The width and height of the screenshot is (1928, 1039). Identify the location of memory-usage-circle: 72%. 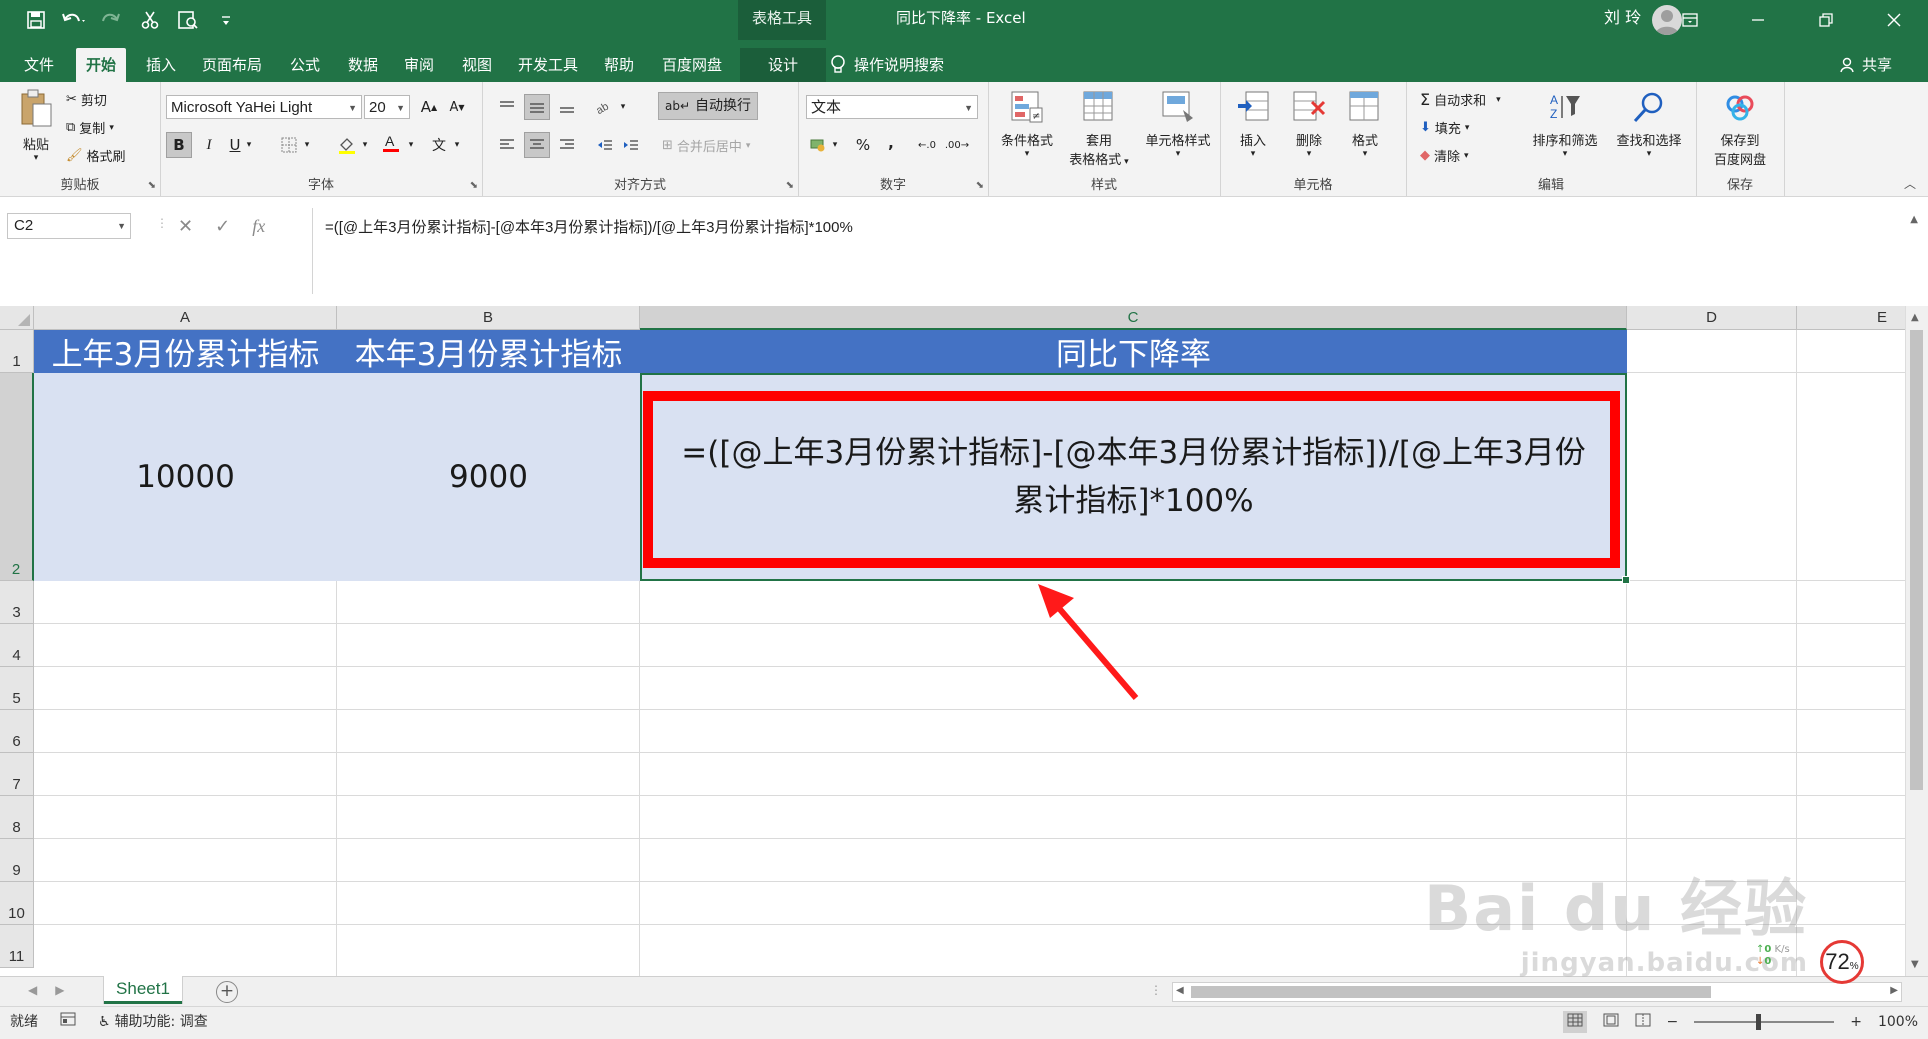
(1842, 962).